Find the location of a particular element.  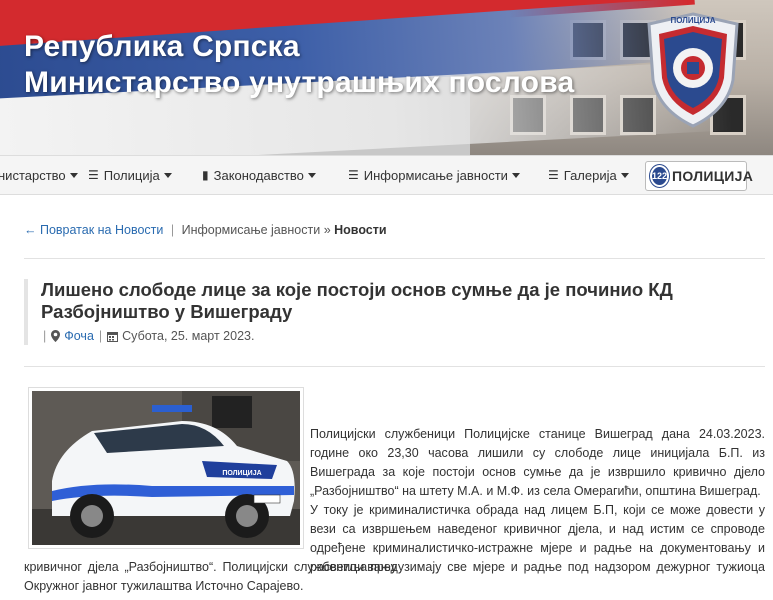

nav-item-label: Полиција is located at coordinates (131, 175).